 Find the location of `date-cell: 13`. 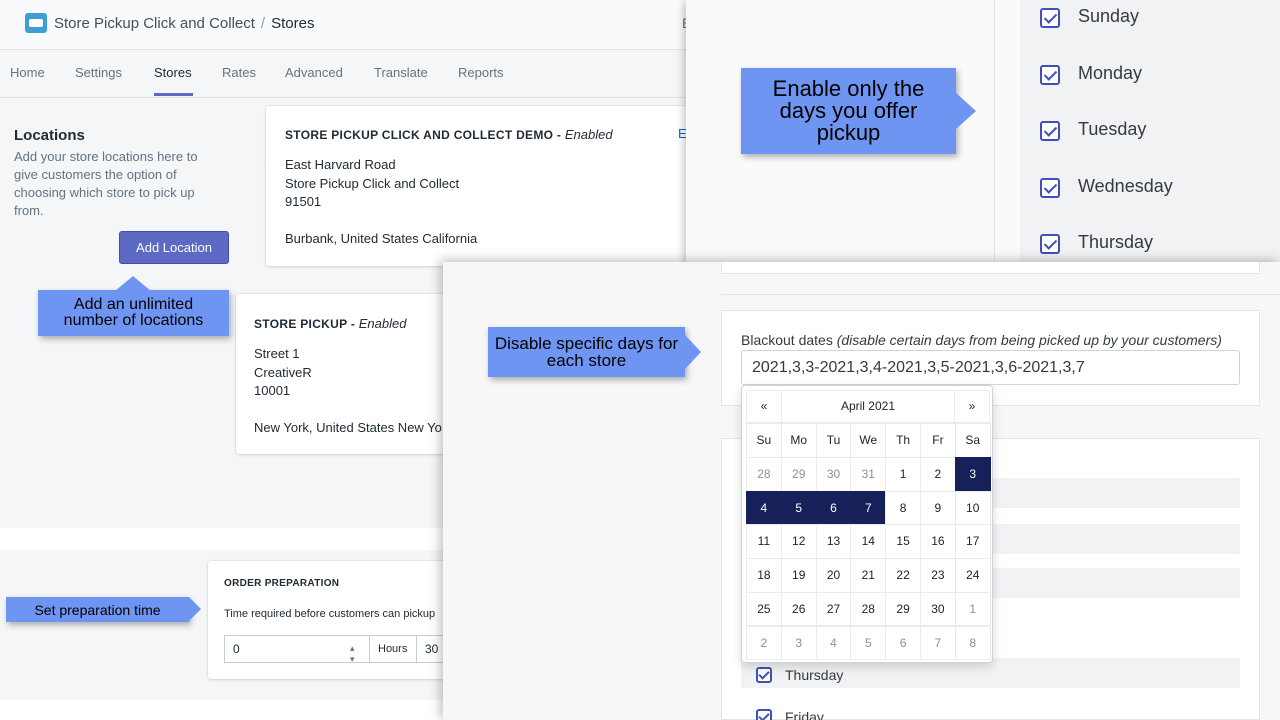

date-cell: 13 is located at coordinates (833, 542).